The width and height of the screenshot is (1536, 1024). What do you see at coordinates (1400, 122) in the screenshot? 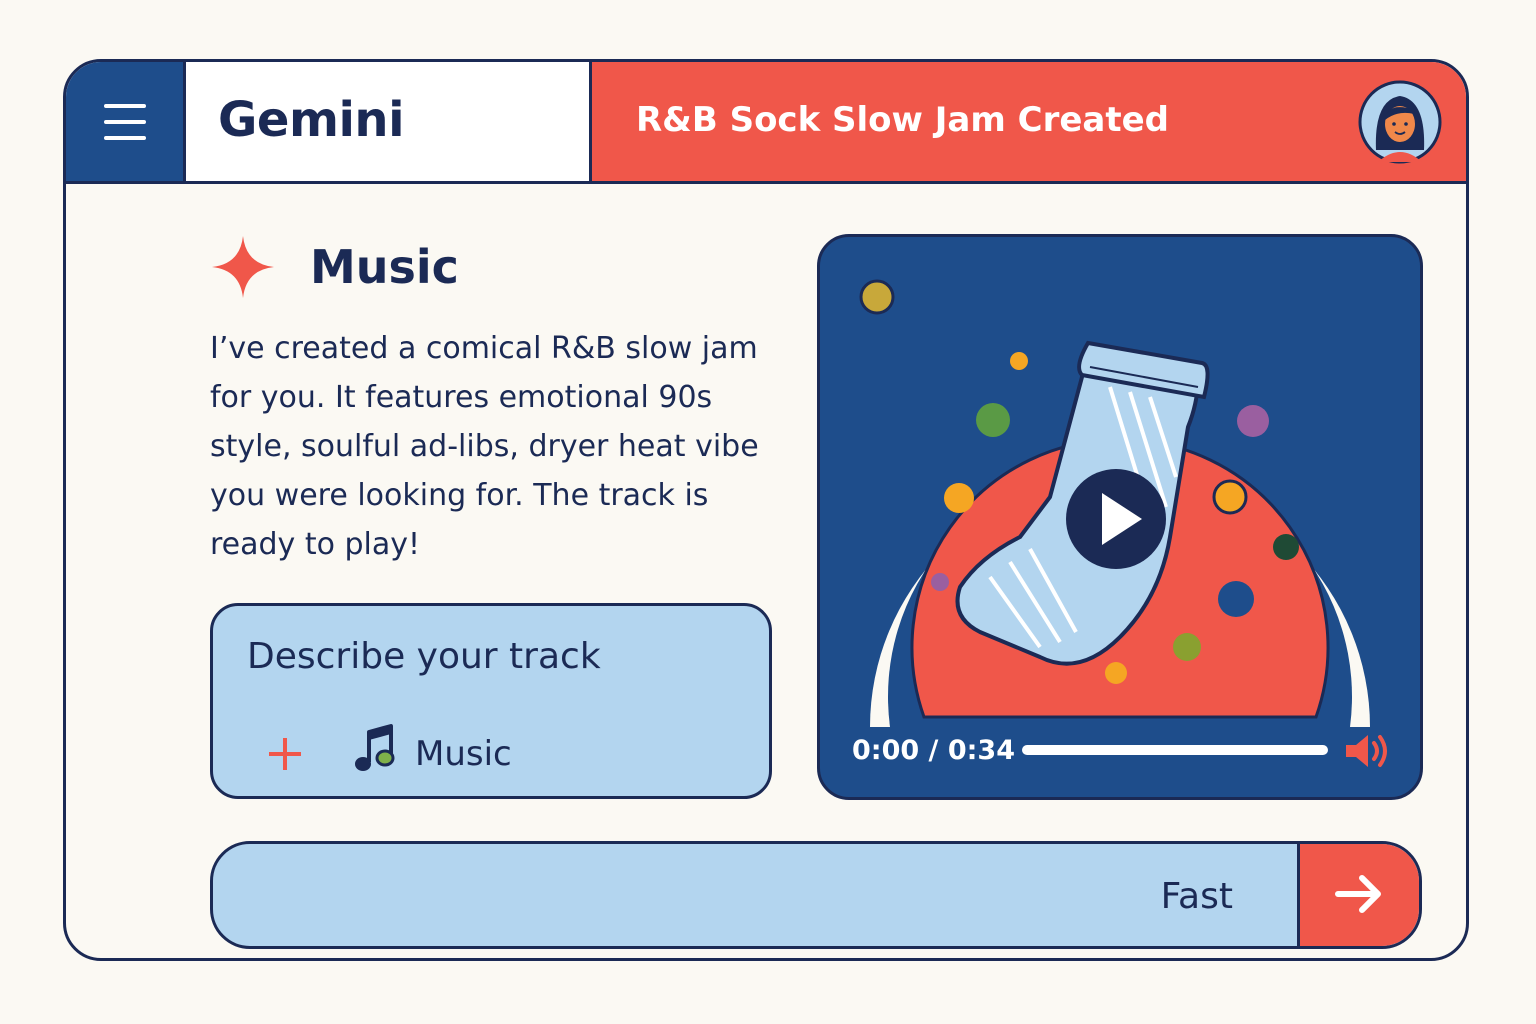
I see `avatar` at bounding box center [1400, 122].